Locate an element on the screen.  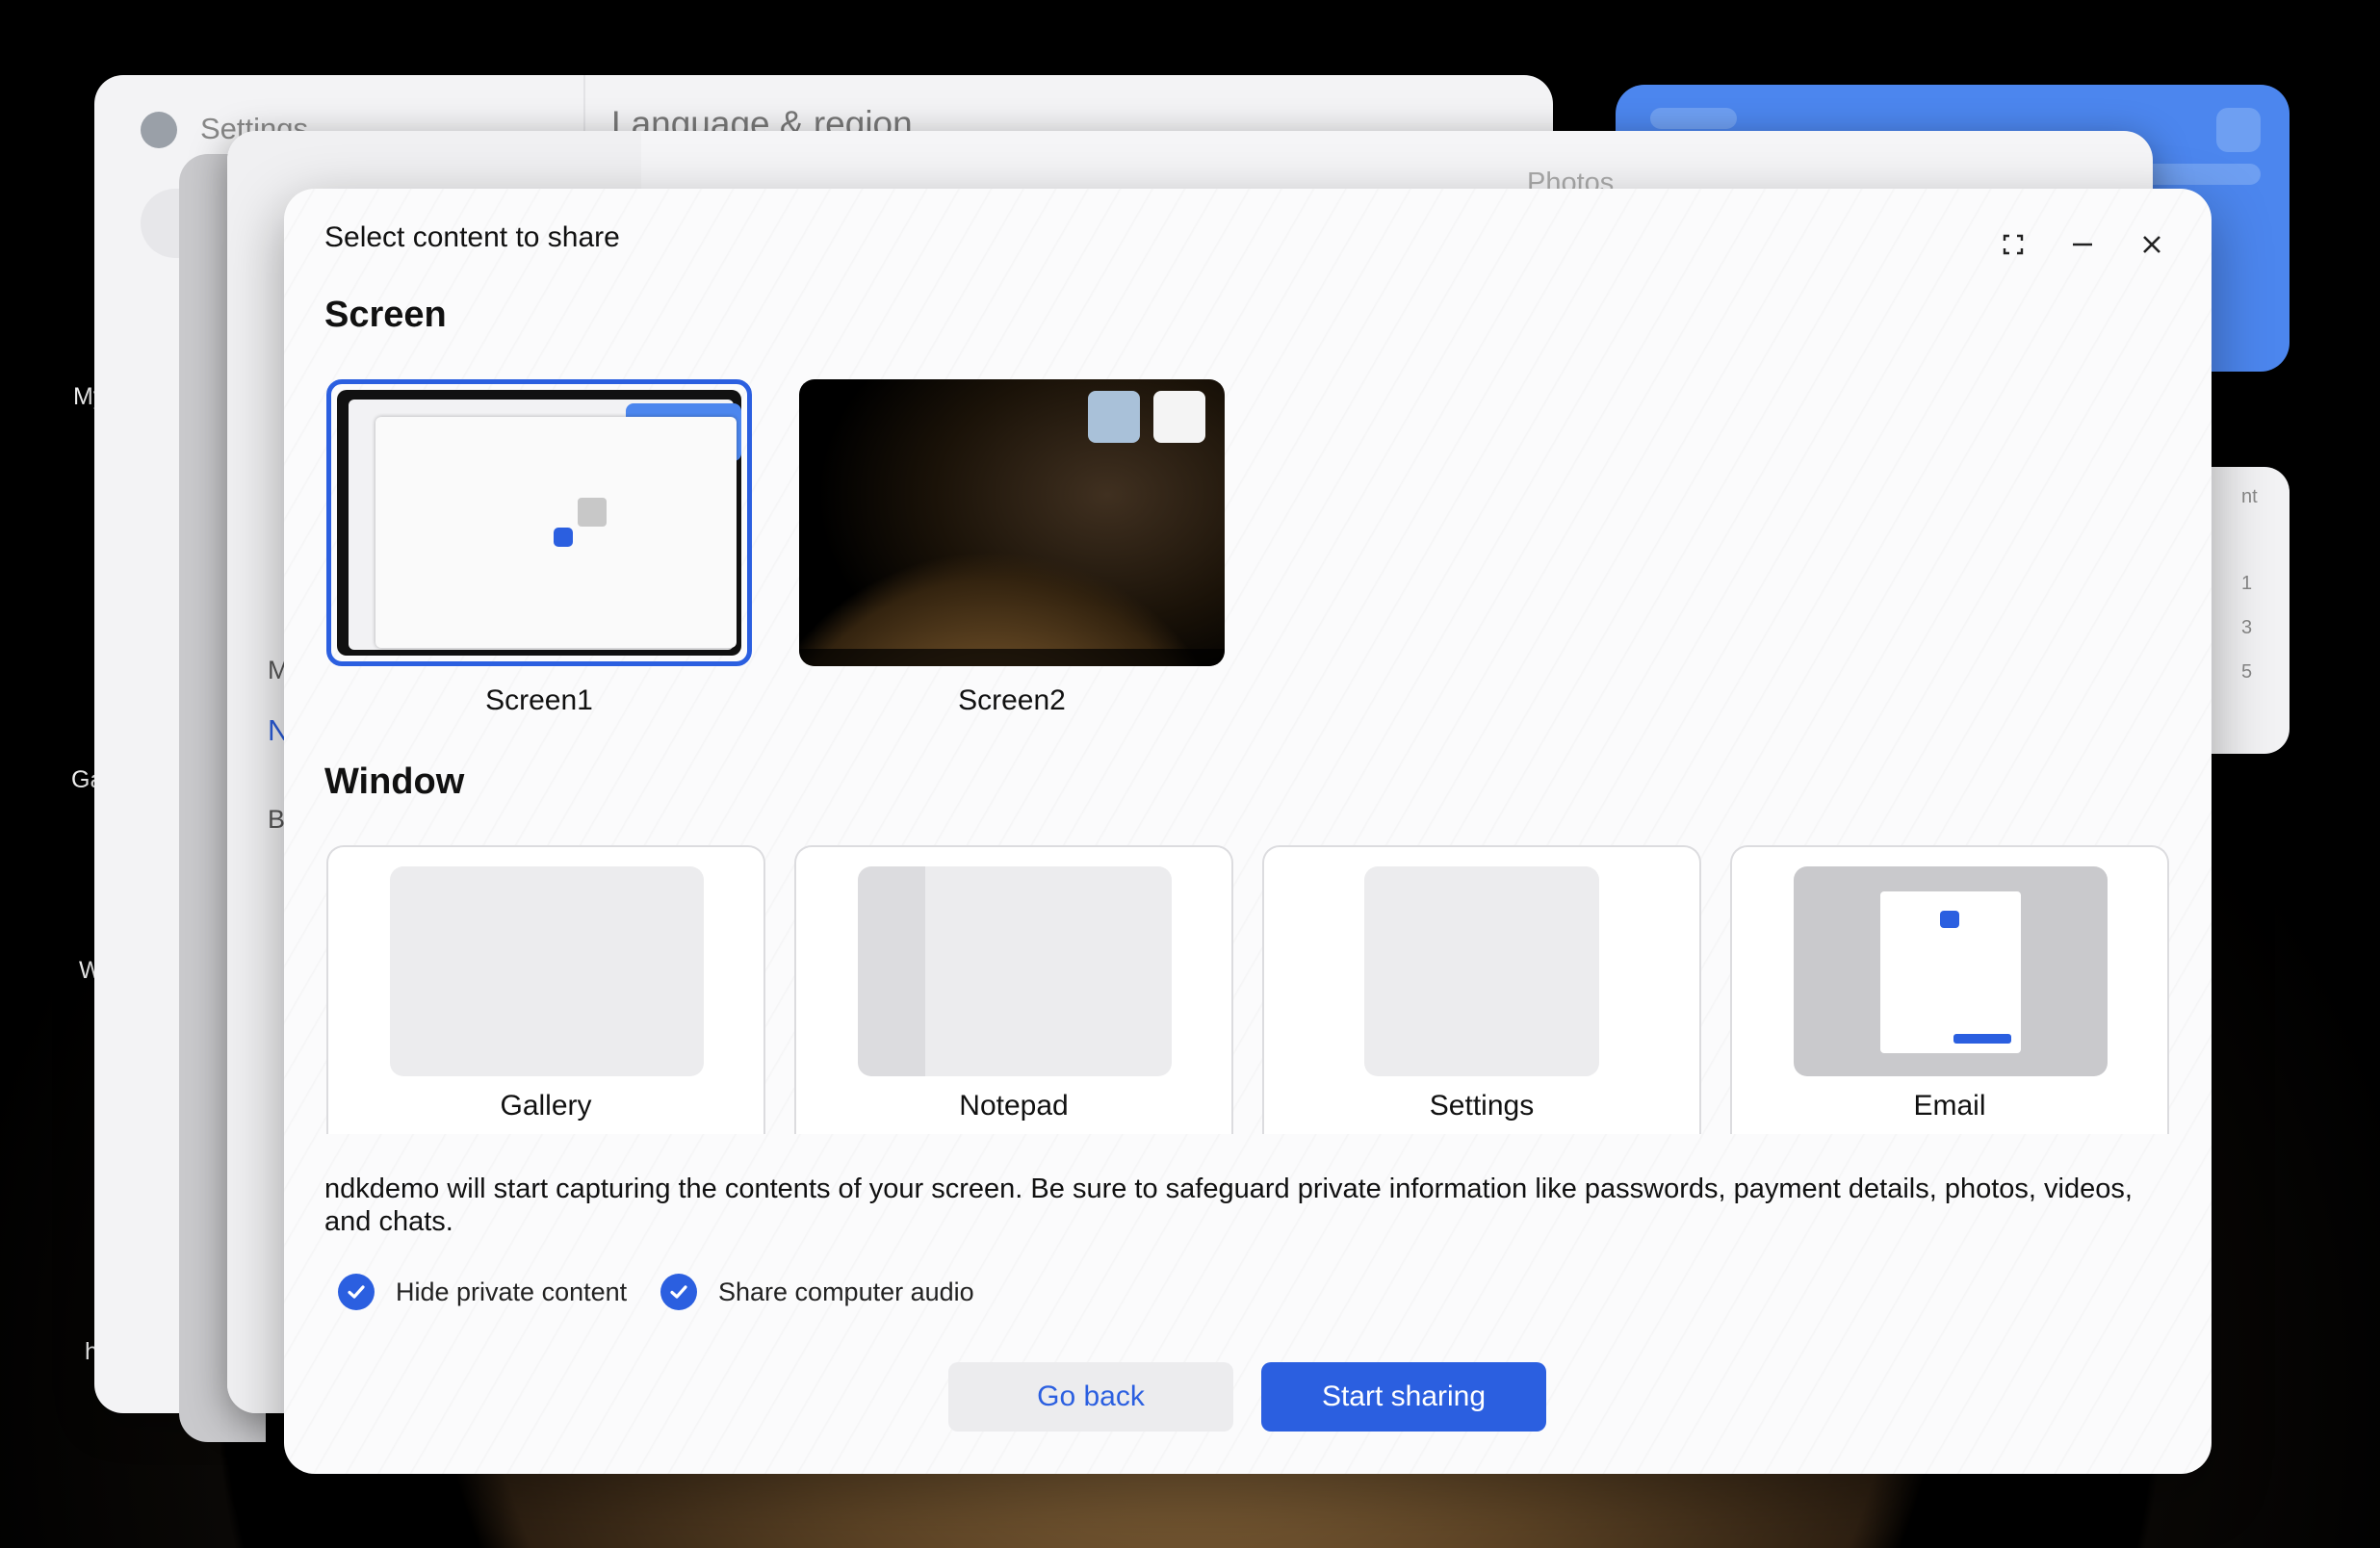
share-audio-checkbox: Share computer audio is located at coordinates (817, 1292).